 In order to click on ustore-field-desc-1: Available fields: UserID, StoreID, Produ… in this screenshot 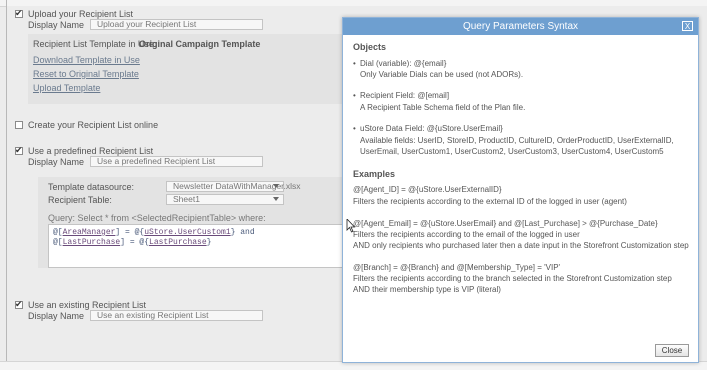, I will do `click(517, 140)`.